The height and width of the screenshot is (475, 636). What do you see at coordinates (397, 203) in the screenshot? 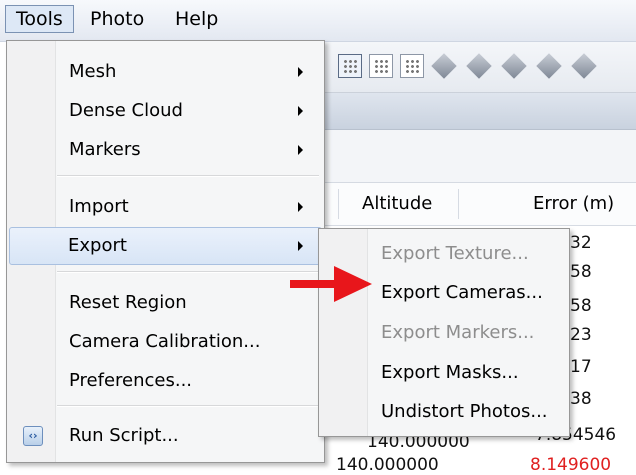
I see `column-header-altitude: Altitude` at bounding box center [397, 203].